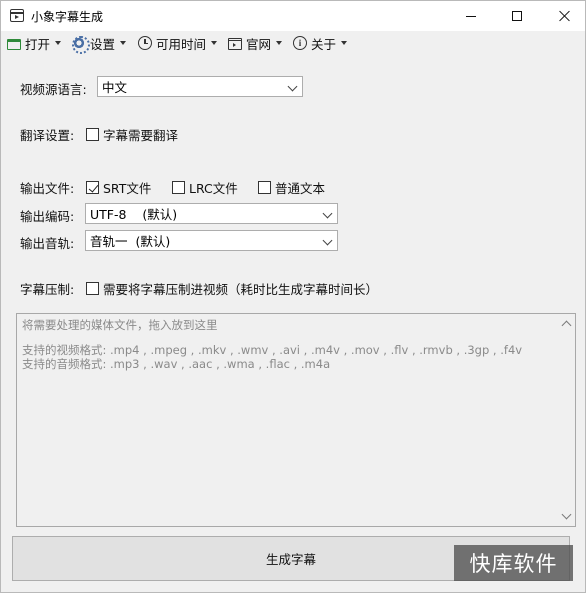 The image size is (586, 593). I want to click on srt-checkbox-label: SRT文件, so click(127, 188).